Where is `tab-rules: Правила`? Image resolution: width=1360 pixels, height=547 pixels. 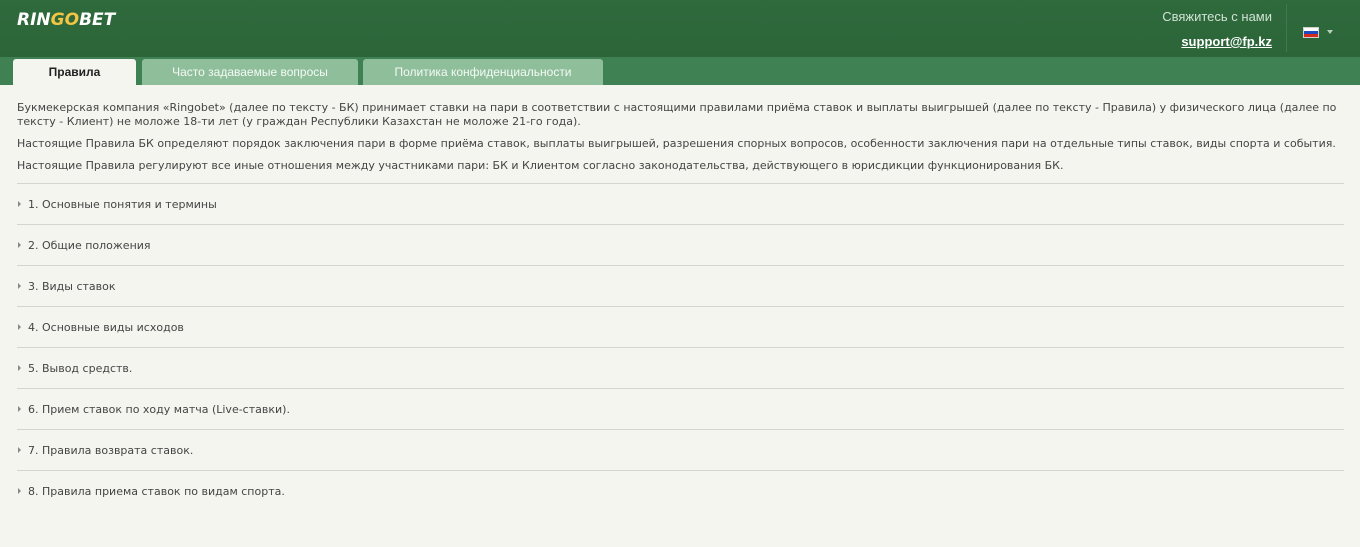 tab-rules: Правила is located at coordinates (74, 72).